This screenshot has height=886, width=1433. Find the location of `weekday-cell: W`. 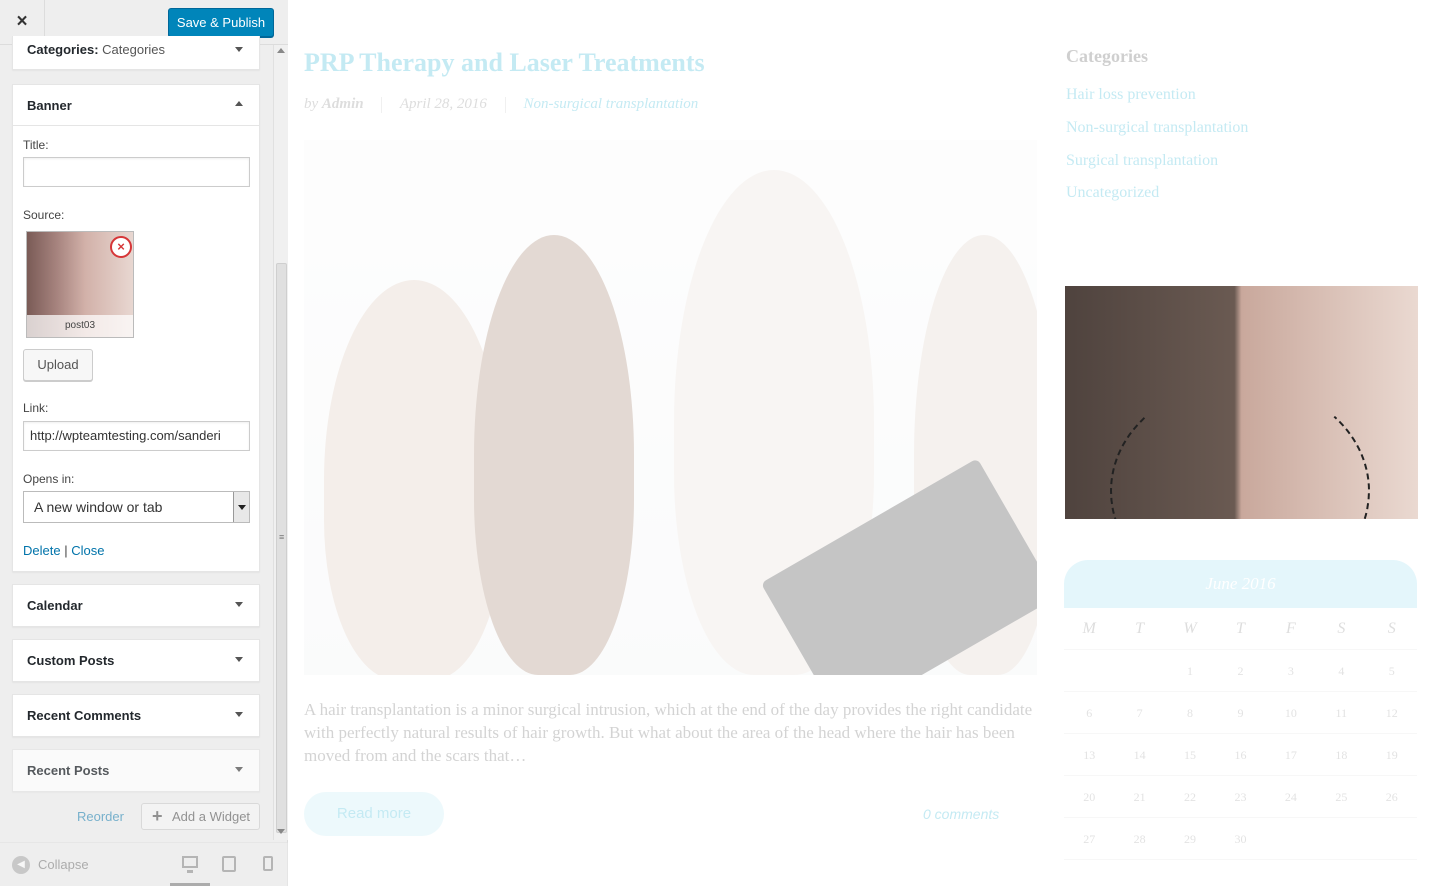

weekday-cell: W is located at coordinates (1190, 628).